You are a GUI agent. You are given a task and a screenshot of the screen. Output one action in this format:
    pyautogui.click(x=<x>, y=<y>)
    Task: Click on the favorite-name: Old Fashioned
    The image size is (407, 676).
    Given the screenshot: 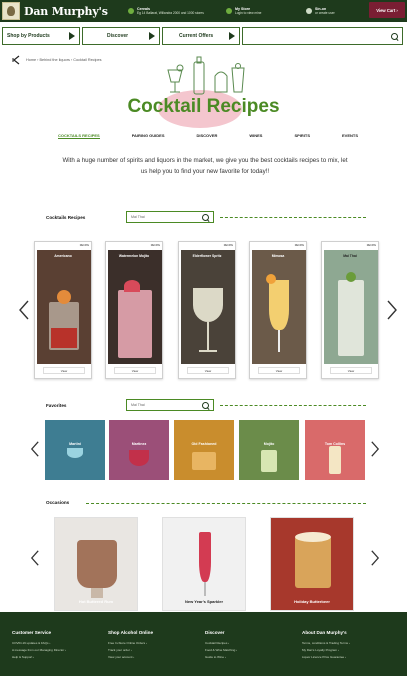 What is the action you would take?
    pyautogui.click(x=204, y=444)
    